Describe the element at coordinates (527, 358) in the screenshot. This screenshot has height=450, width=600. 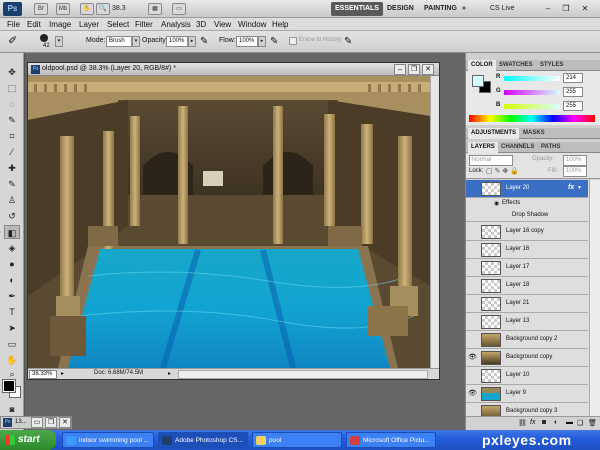
I see `layer-row: 👁 Background copy` at that location.